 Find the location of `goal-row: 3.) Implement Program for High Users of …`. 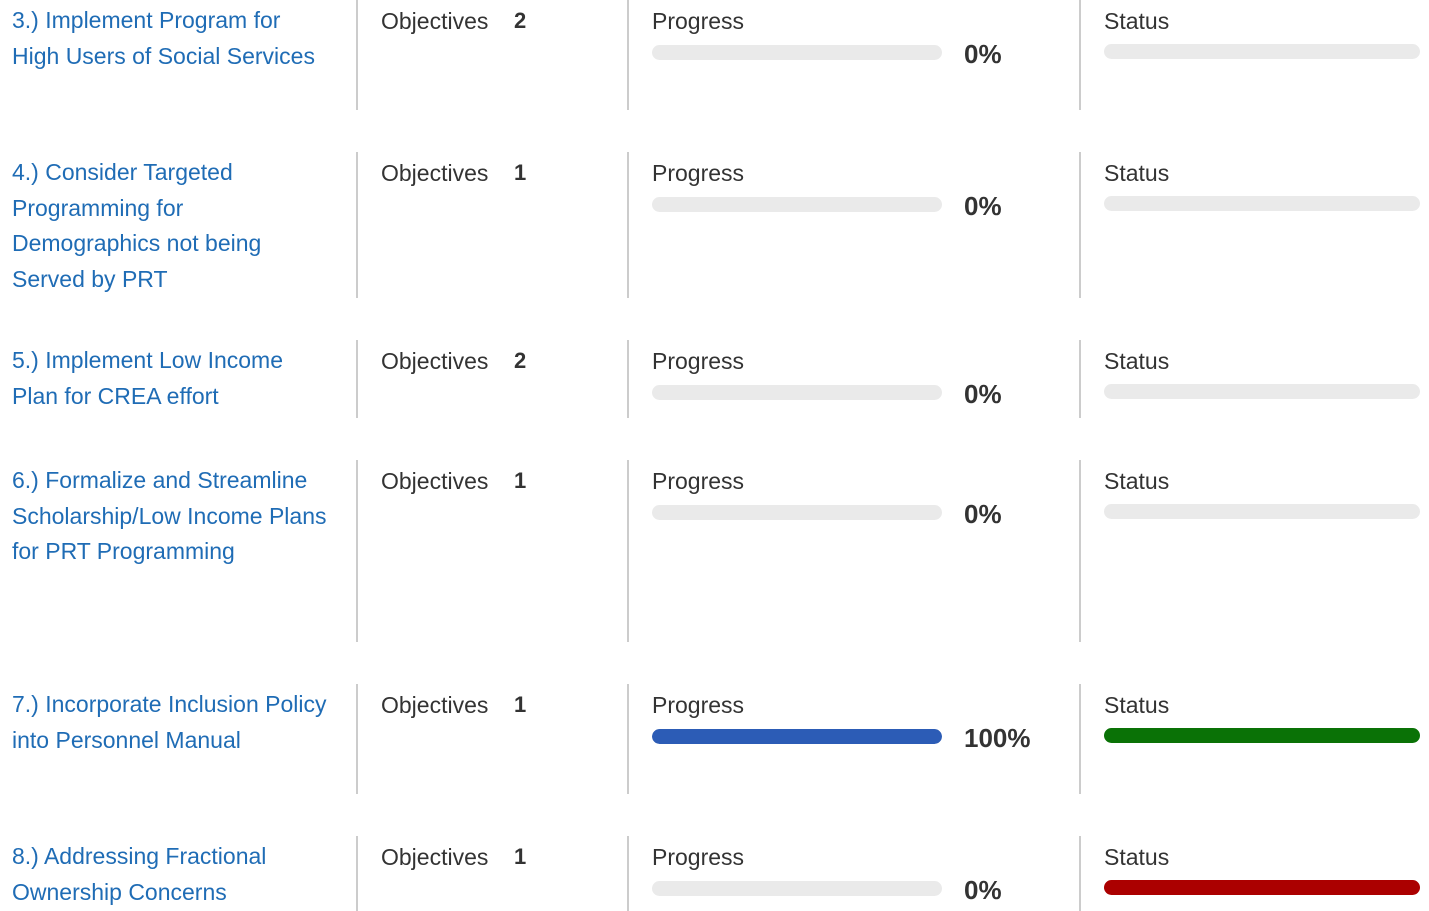

goal-row: 3.) Implement Program for High Users of … is located at coordinates (714, 55).